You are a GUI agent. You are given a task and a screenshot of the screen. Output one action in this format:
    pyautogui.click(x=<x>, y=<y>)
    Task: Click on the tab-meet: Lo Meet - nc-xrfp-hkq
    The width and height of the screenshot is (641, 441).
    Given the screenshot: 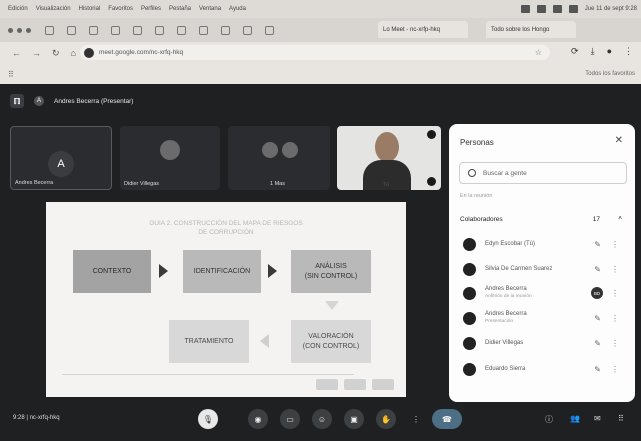 What is the action you would take?
    pyautogui.click(x=423, y=29)
    